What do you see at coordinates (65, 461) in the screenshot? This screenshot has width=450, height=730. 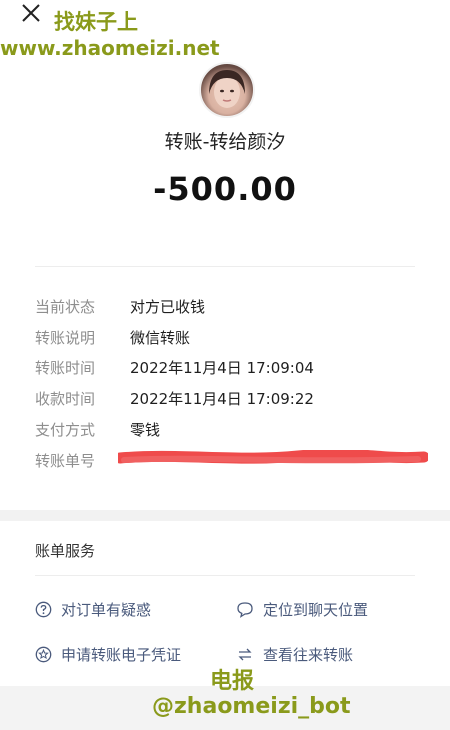 I see `detail-label: 转账单号` at bounding box center [65, 461].